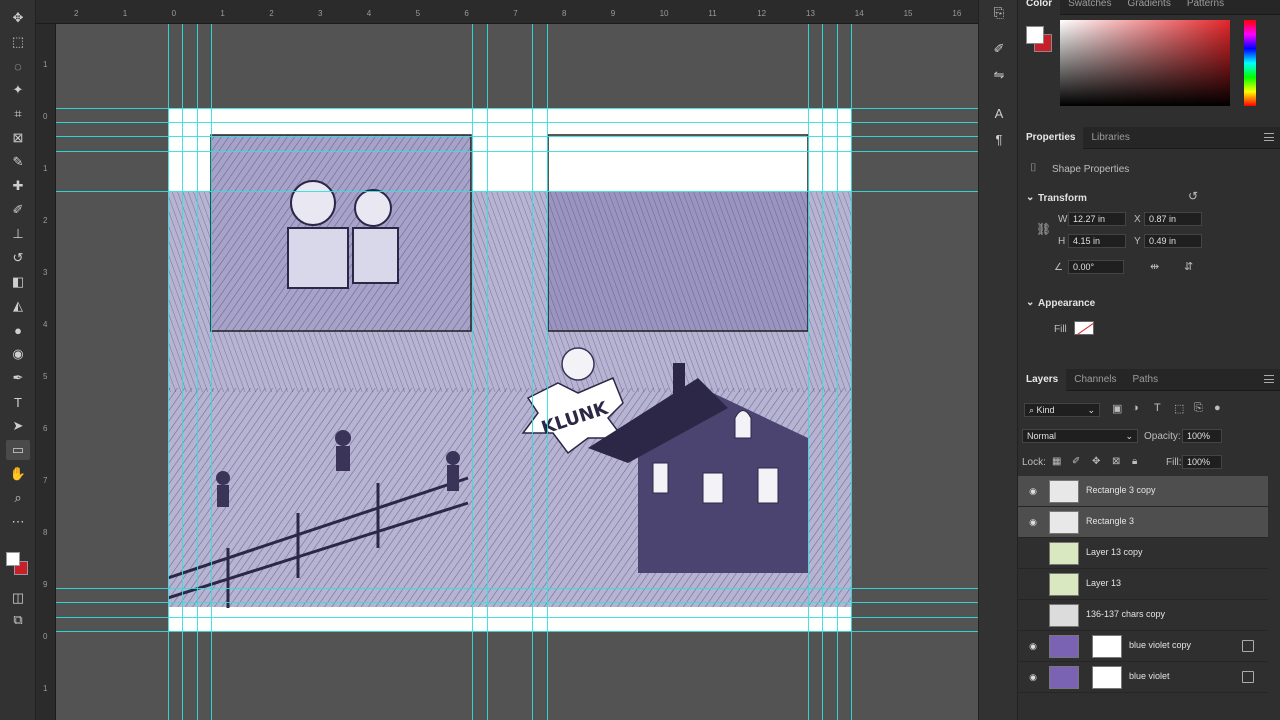  Describe the element at coordinates (18, 522) in the screenshot. I see `more-icon: ⋯` at that location.